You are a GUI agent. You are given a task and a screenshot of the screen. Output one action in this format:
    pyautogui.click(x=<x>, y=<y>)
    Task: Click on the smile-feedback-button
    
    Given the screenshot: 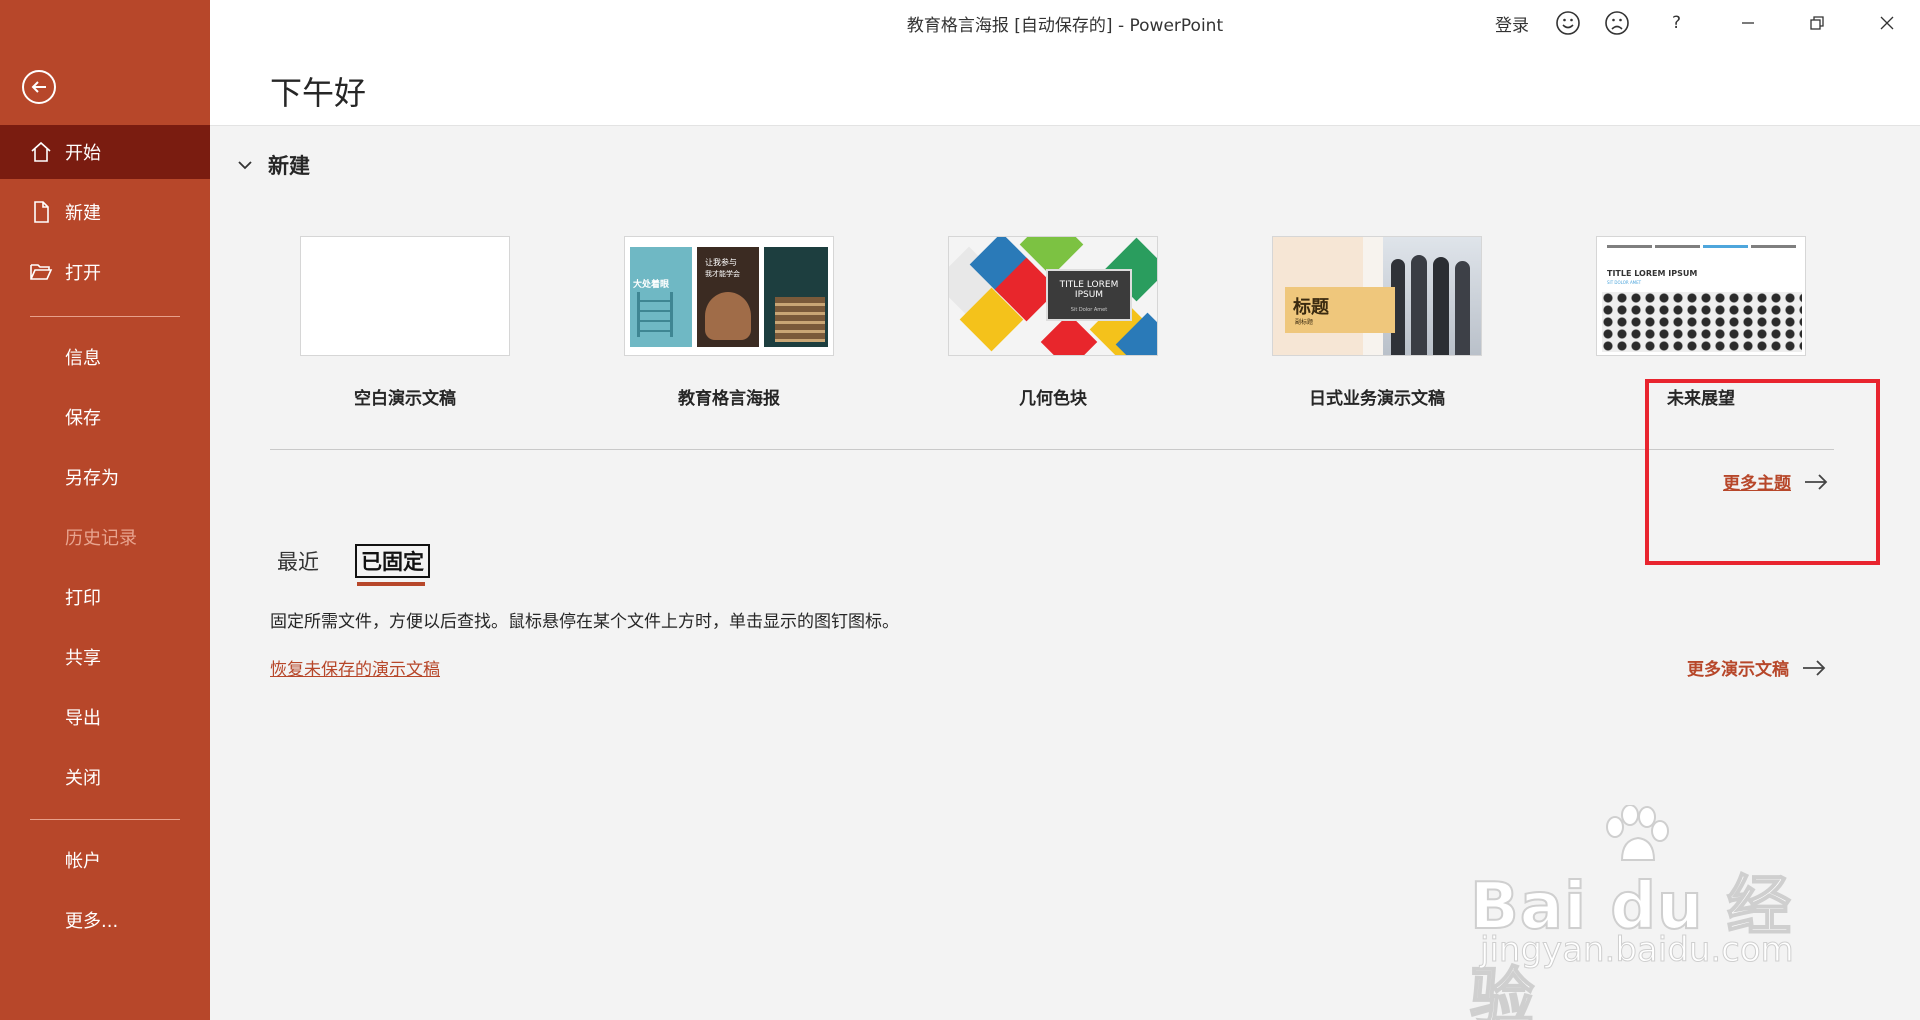 What is the action you would take?
    pyautogui.click(x=1568, y=23)
    